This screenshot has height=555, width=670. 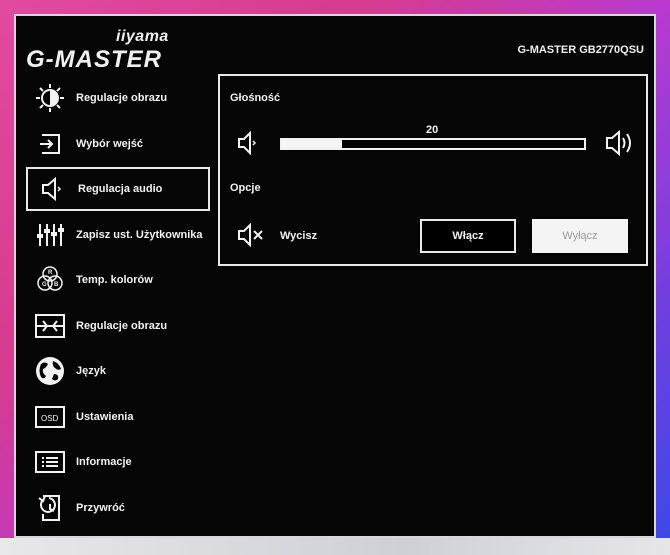 What do you see at coordinates (56, 285) in the screenshot?
I see `svg-text: B` at bounding box center [56, 285].